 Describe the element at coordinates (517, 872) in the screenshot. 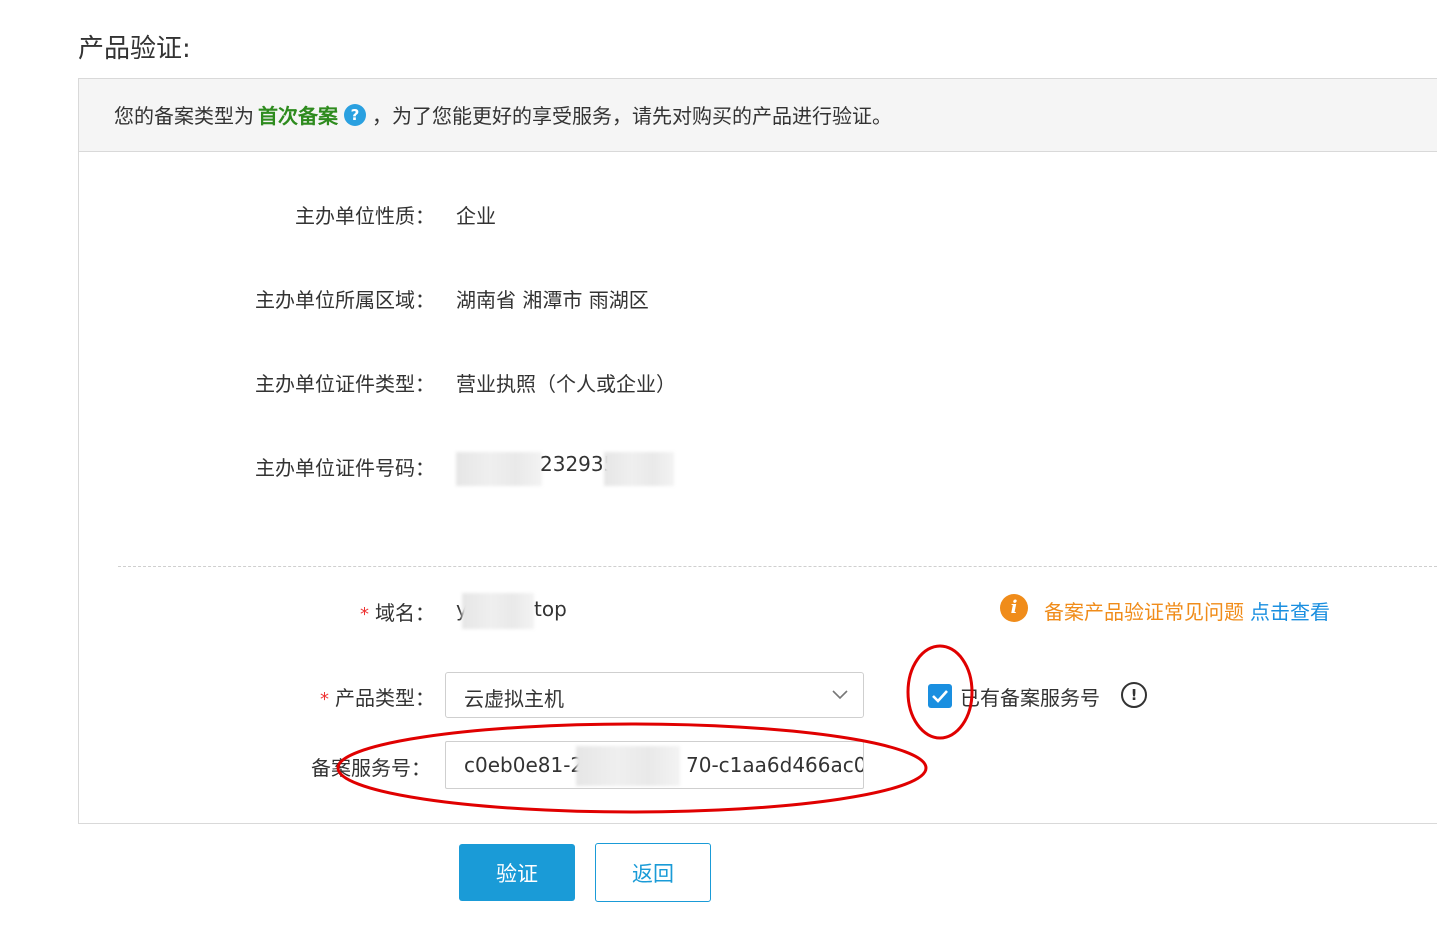

I see `verify-button: 验证` at that location.